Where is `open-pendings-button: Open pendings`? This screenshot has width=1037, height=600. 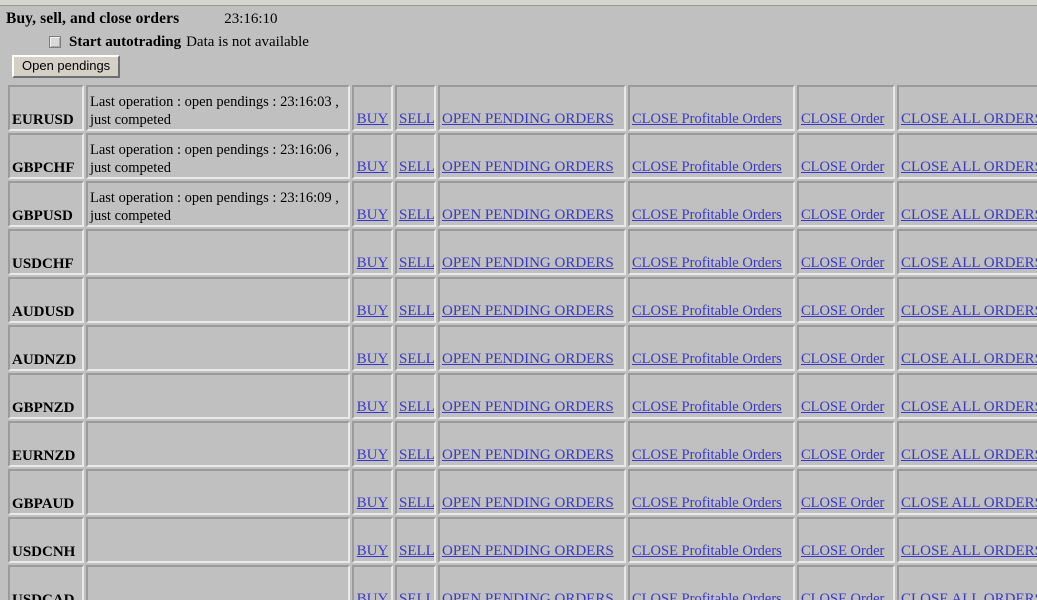
open-pendings-button: Open pendings is located at coordinates (66, 67).